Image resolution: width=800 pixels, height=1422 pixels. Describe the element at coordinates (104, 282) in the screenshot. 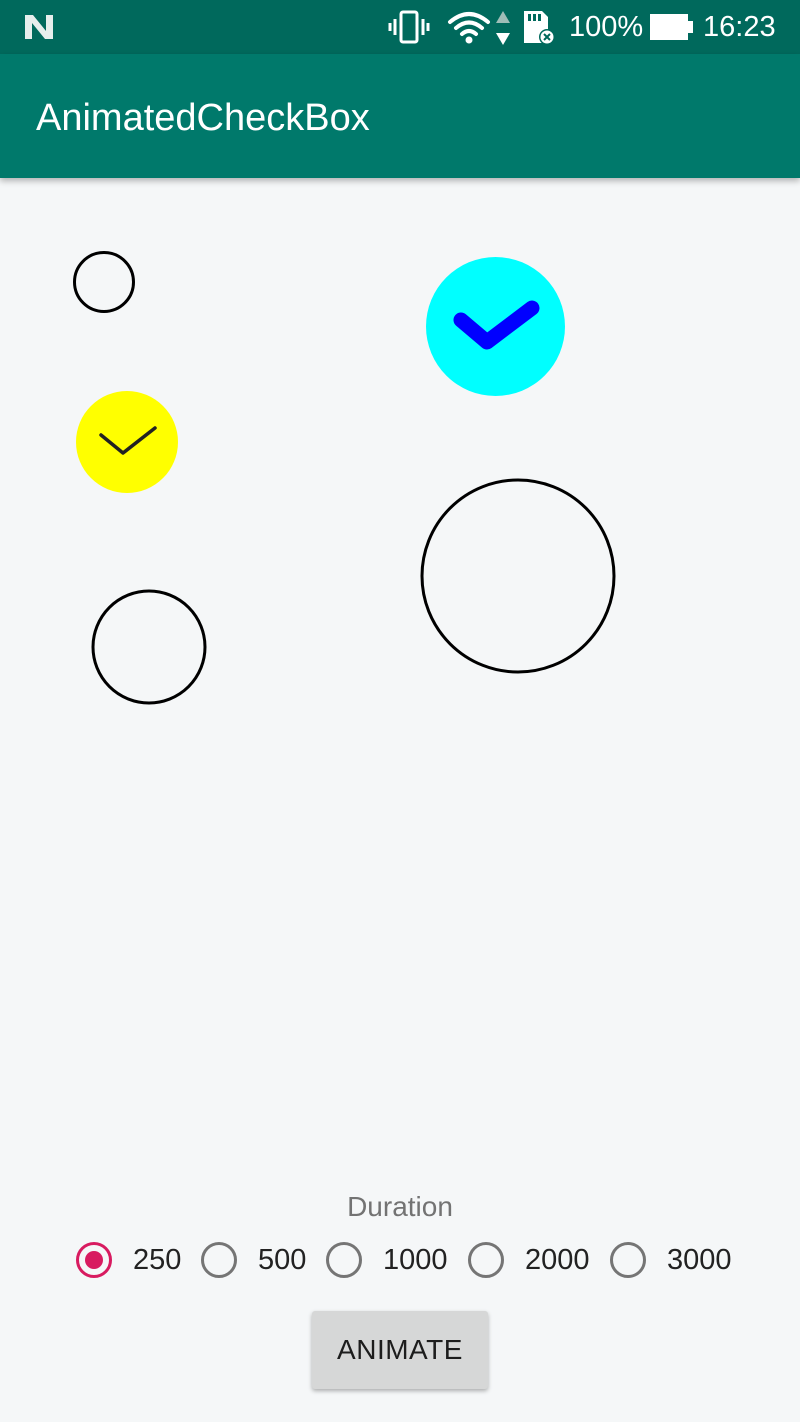

I see `checkbox-small-unchecked` at that location.